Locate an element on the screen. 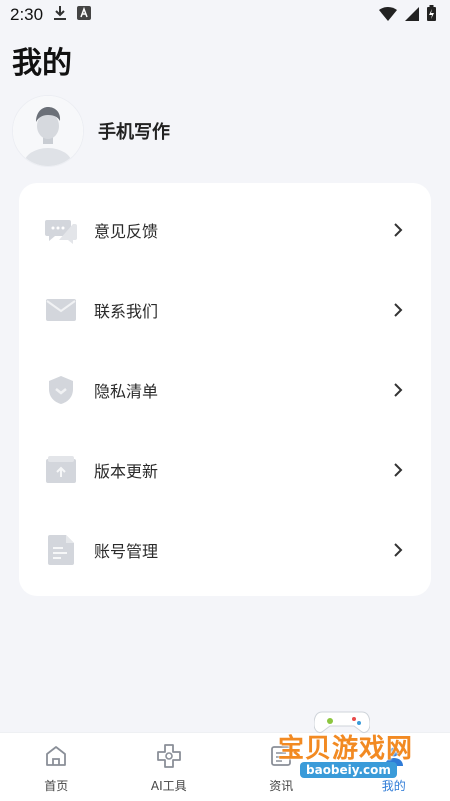 The width and height of the screenshot is (450, 801). signal-icon is located at coordinates (412, 15).